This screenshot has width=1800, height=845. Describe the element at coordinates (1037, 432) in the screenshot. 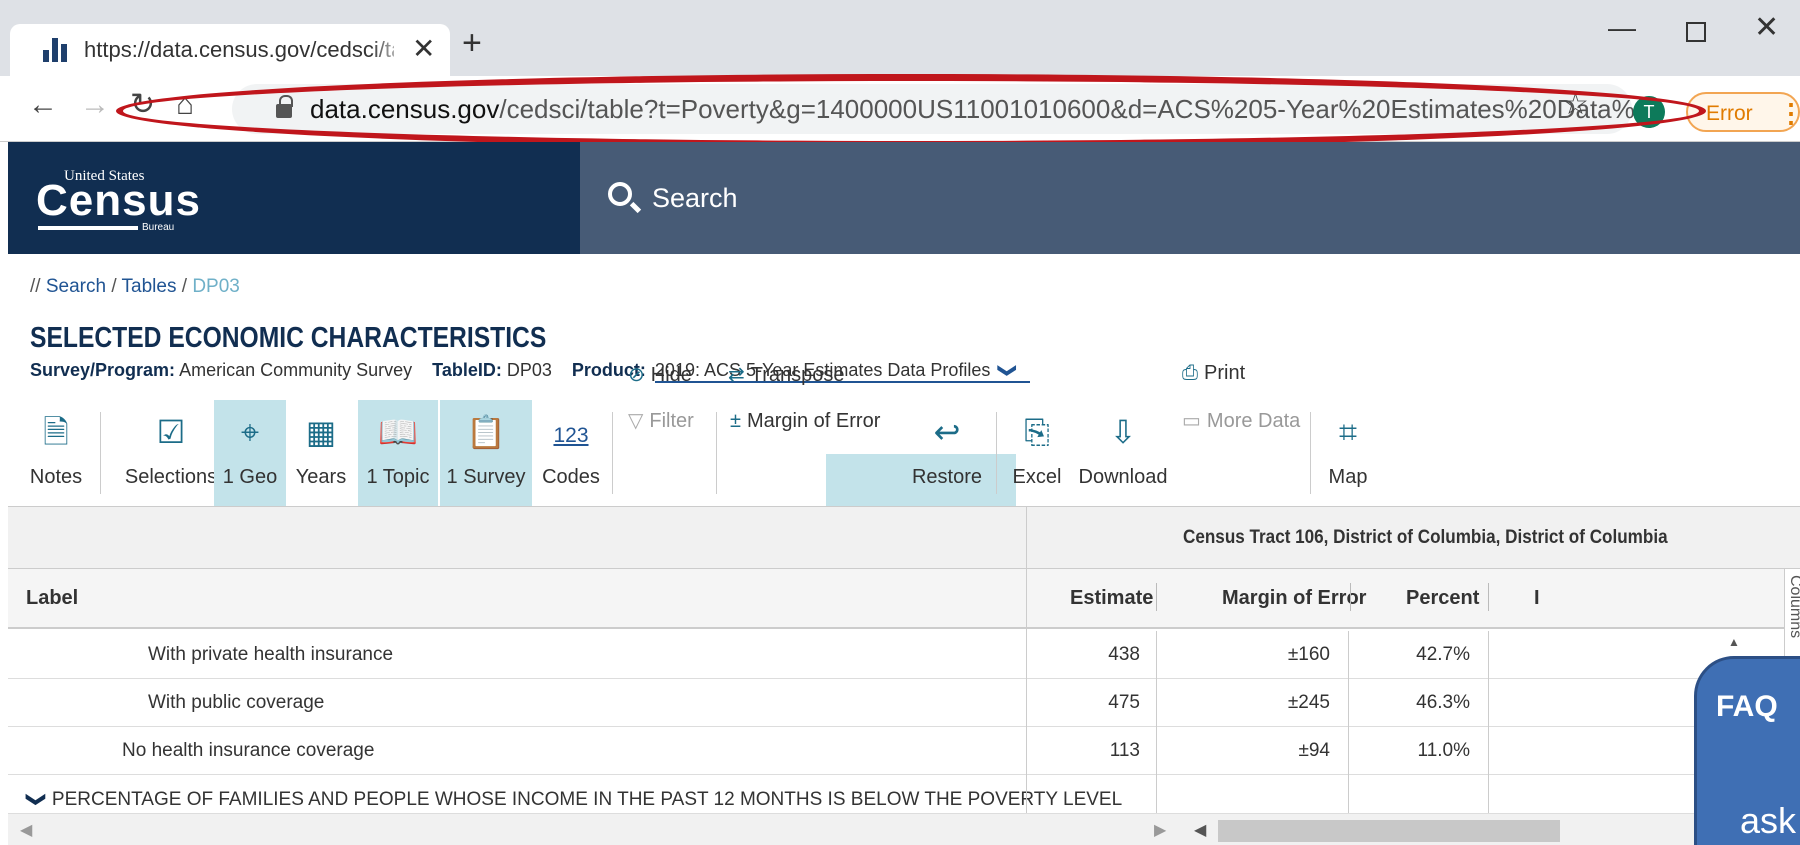

I see `excel-icon: ⎘` at that location.